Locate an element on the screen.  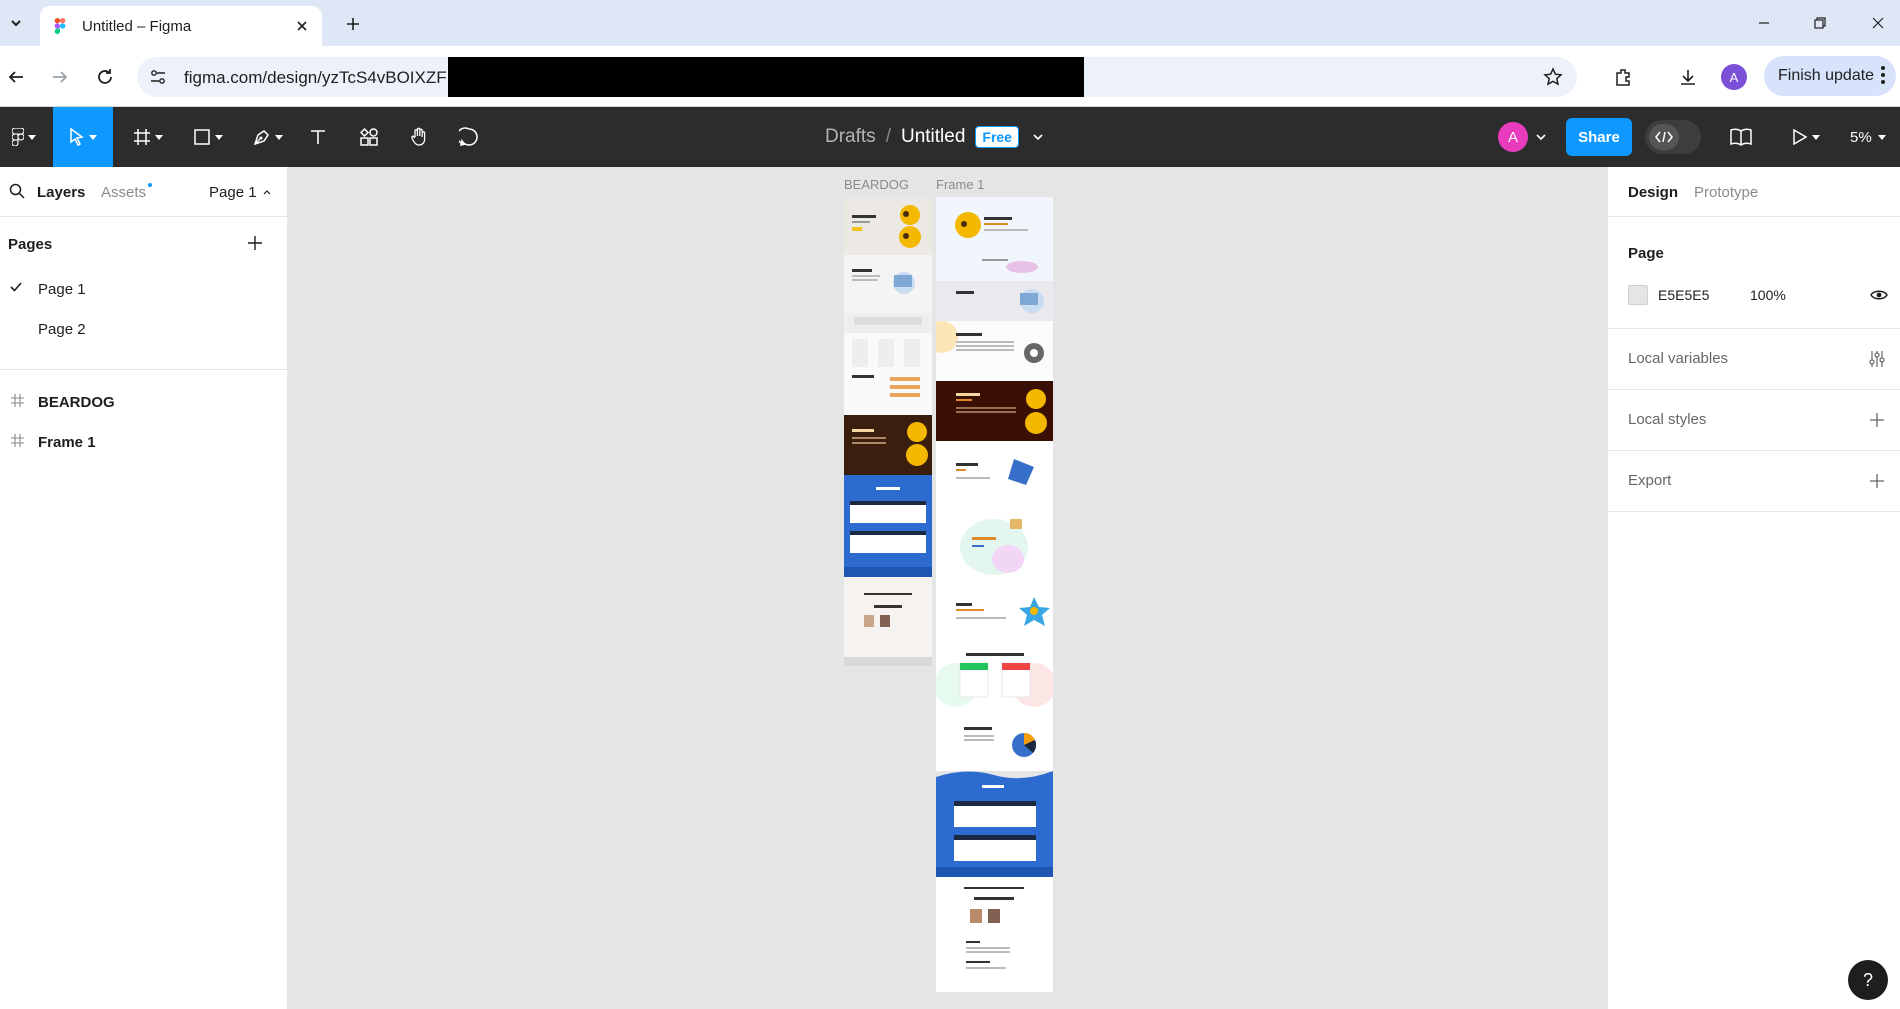
page-selector: Page 1 is located at coordinates (240, 192).